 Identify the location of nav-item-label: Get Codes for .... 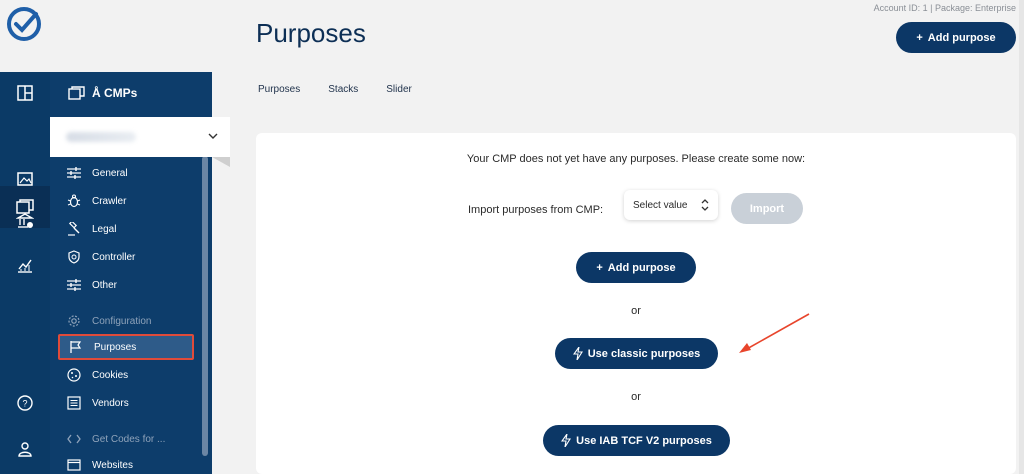
(129, 439).